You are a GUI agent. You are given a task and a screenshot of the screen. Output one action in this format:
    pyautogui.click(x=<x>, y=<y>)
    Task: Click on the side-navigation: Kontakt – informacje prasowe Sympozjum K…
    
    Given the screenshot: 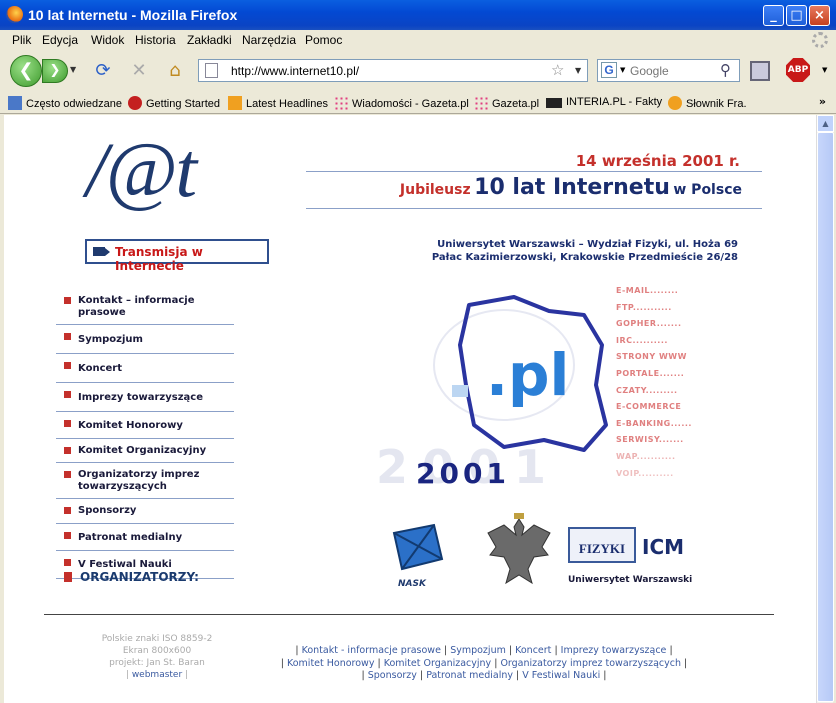 What is the action you would take?
    pyautogui.click(x=145, y=434)
    